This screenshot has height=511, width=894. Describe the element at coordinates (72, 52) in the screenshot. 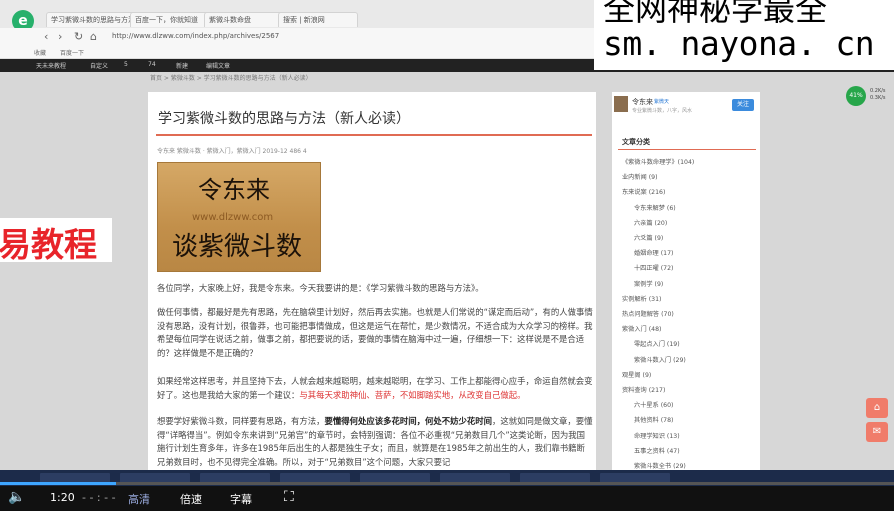

I see `bookmark-item: 百度一下` at that location.